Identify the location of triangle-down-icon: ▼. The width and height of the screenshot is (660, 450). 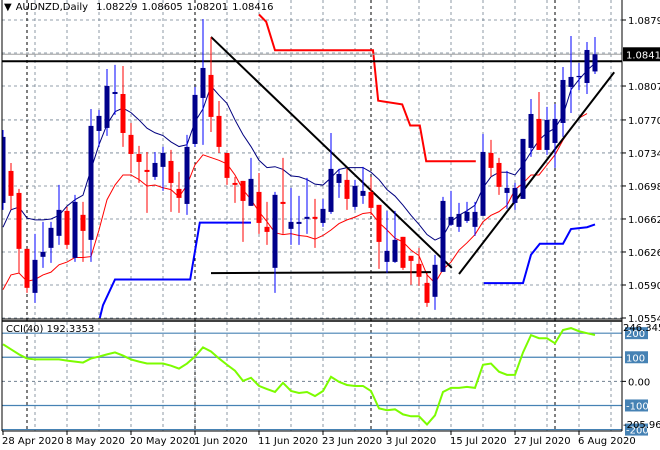
(8, 7).